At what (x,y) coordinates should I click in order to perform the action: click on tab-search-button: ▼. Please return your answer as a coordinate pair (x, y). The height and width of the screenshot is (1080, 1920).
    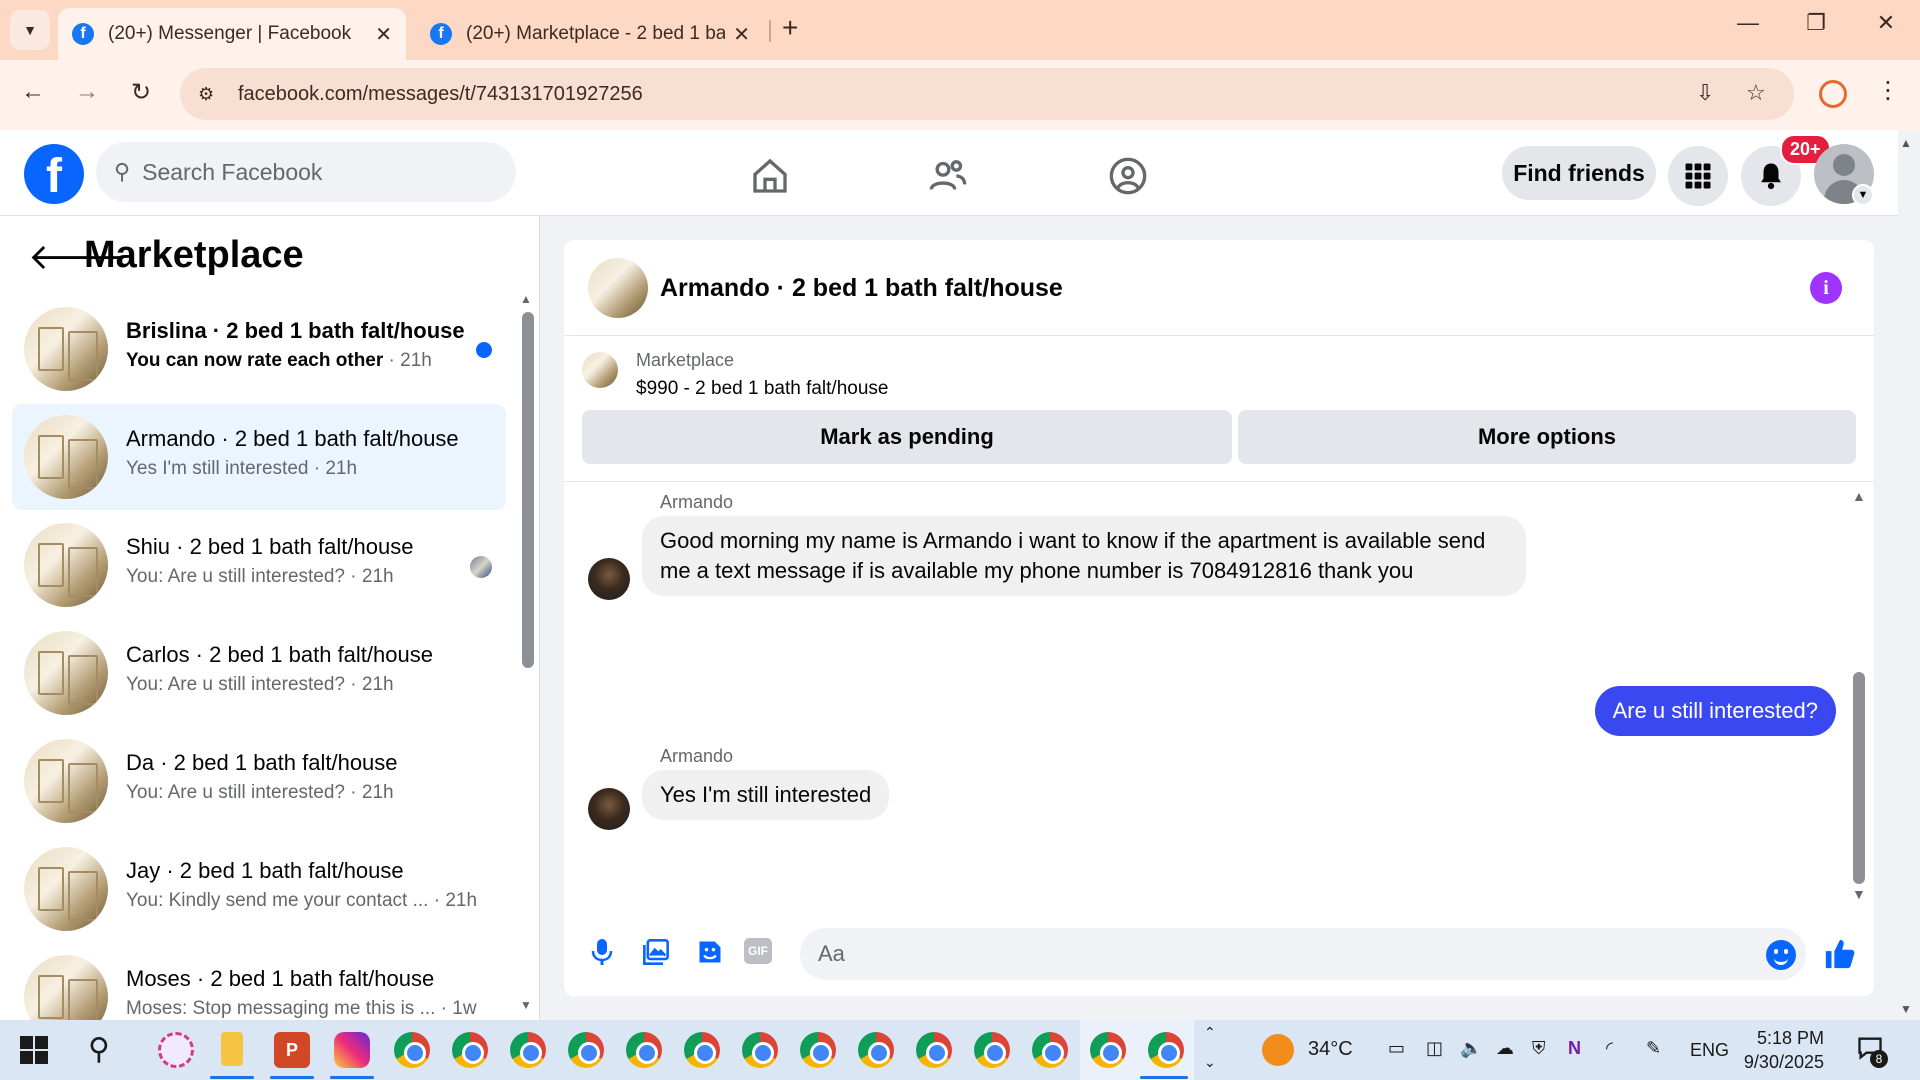
    Looking at the image, I should click on (30, 30).